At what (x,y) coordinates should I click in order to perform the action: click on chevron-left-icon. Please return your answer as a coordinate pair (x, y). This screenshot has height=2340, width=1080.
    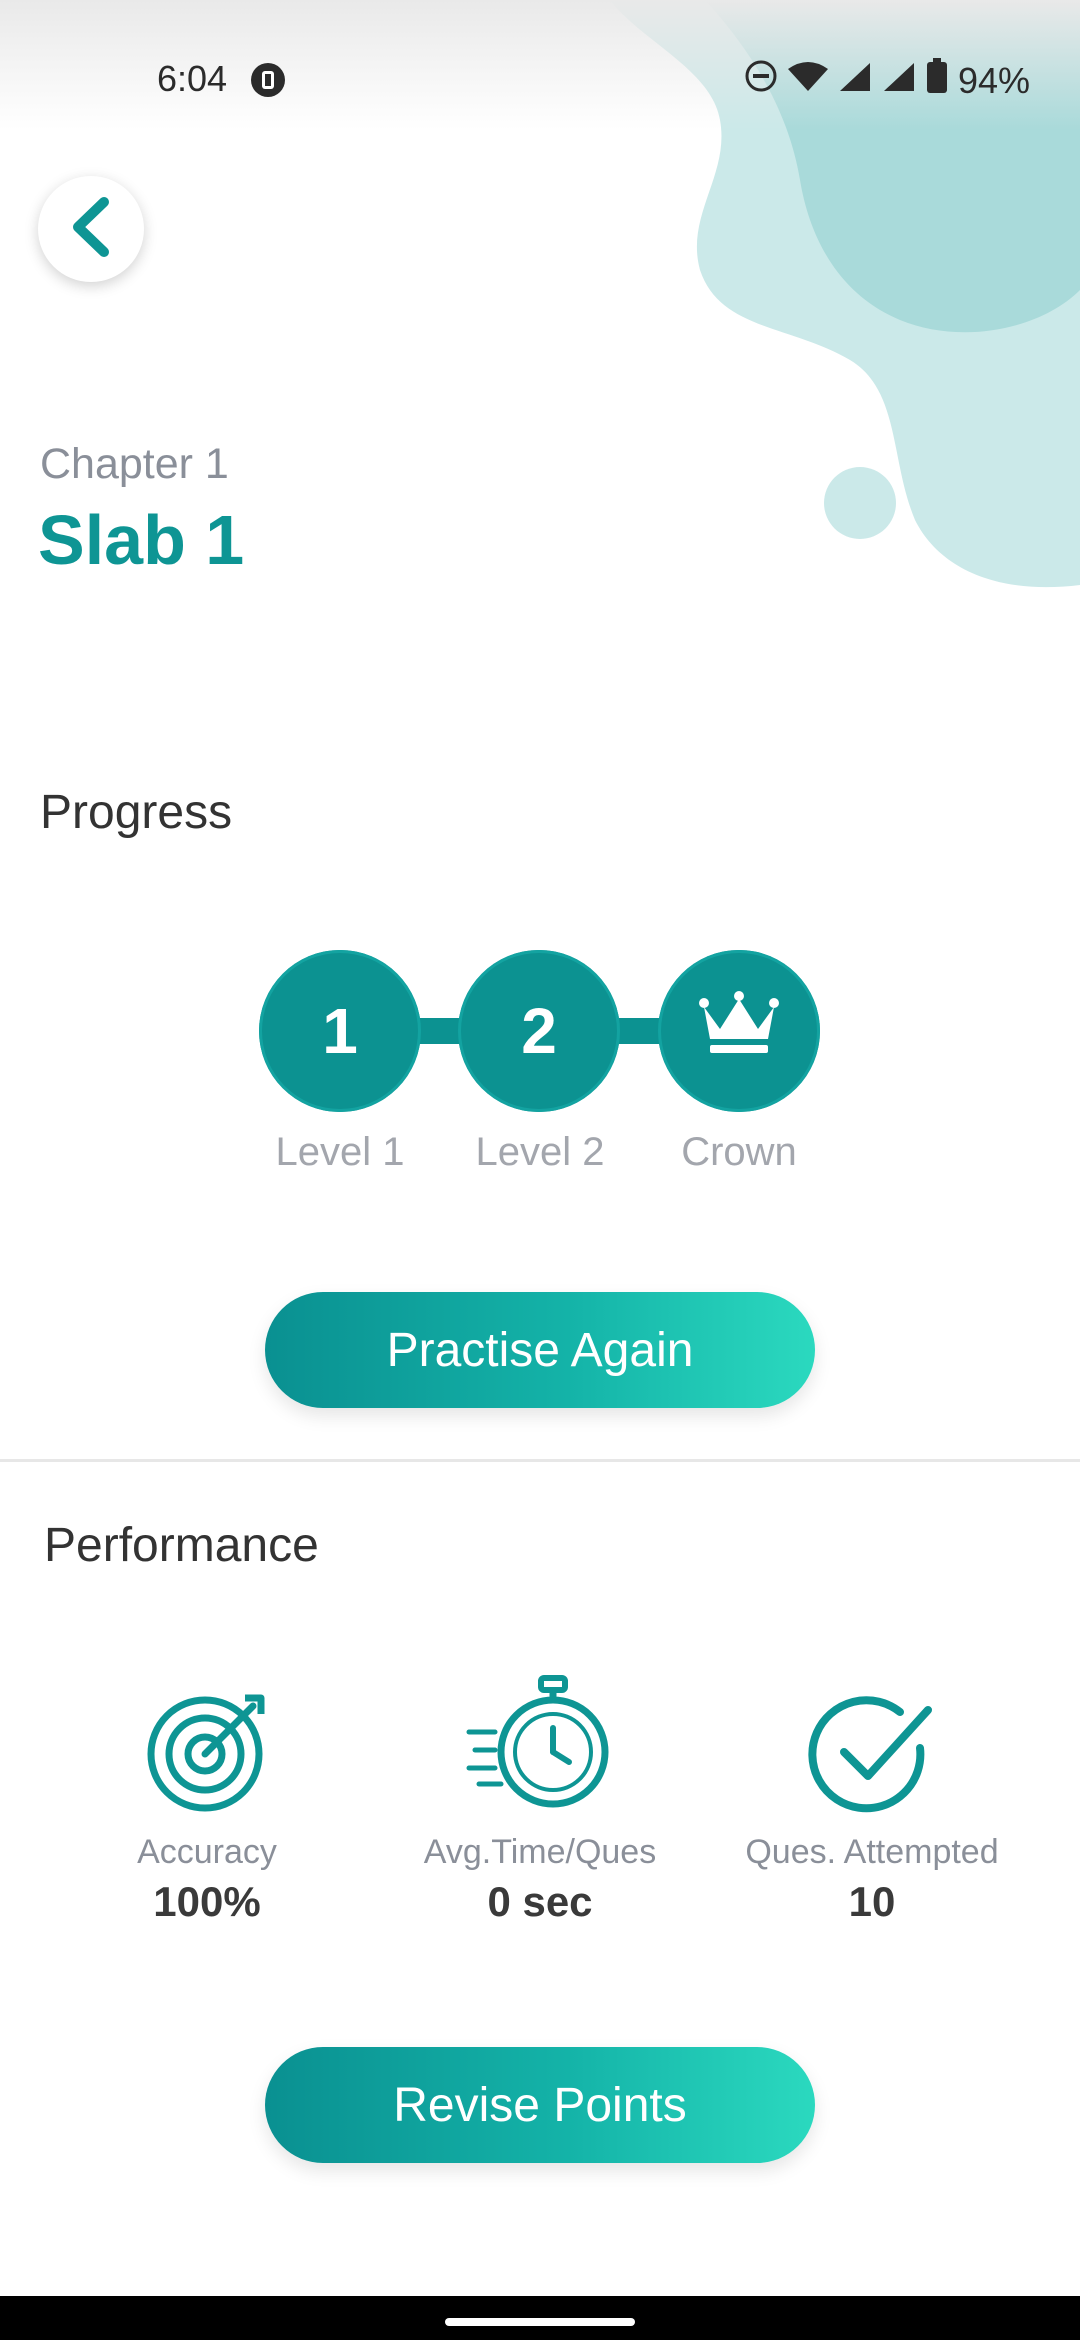
    Looking at the image, I should click on (91, 229).